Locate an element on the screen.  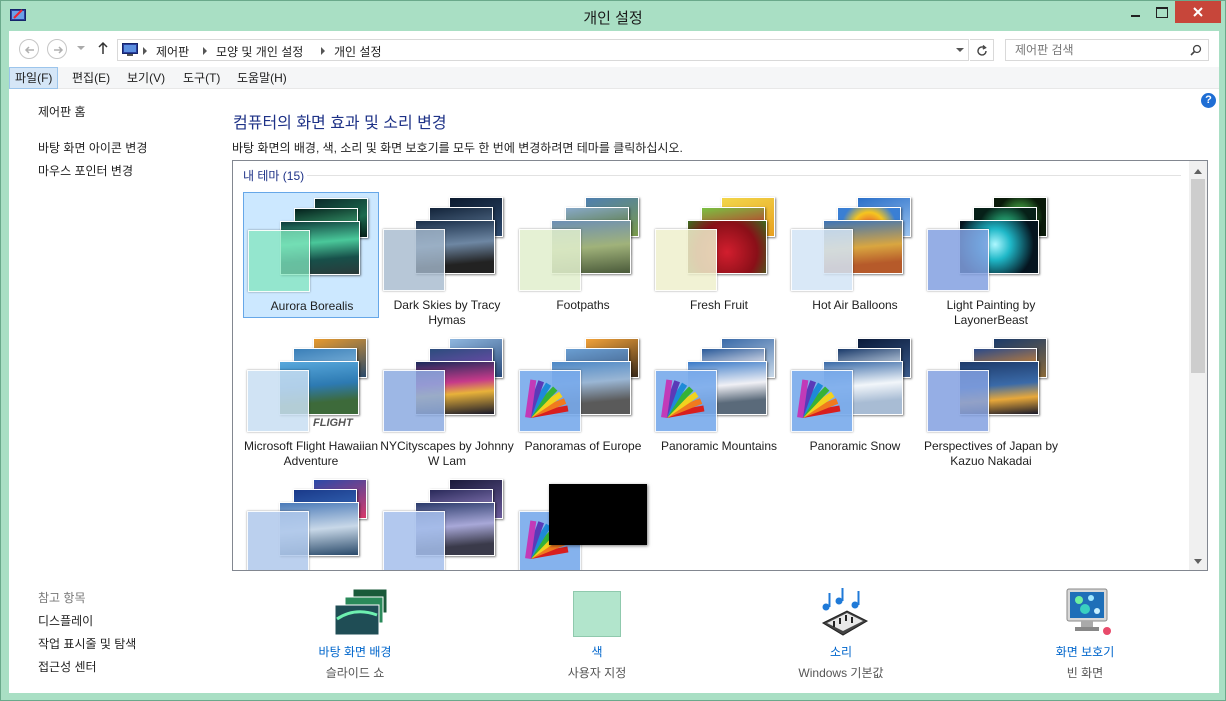
up-arrow-icon is located at coordinates (103, 48).